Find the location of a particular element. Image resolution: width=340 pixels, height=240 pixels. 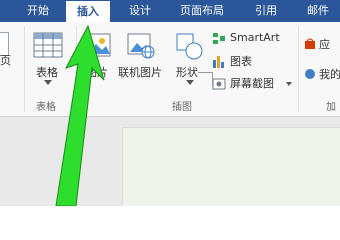

chart-icon is located at coordinates (218, 62).